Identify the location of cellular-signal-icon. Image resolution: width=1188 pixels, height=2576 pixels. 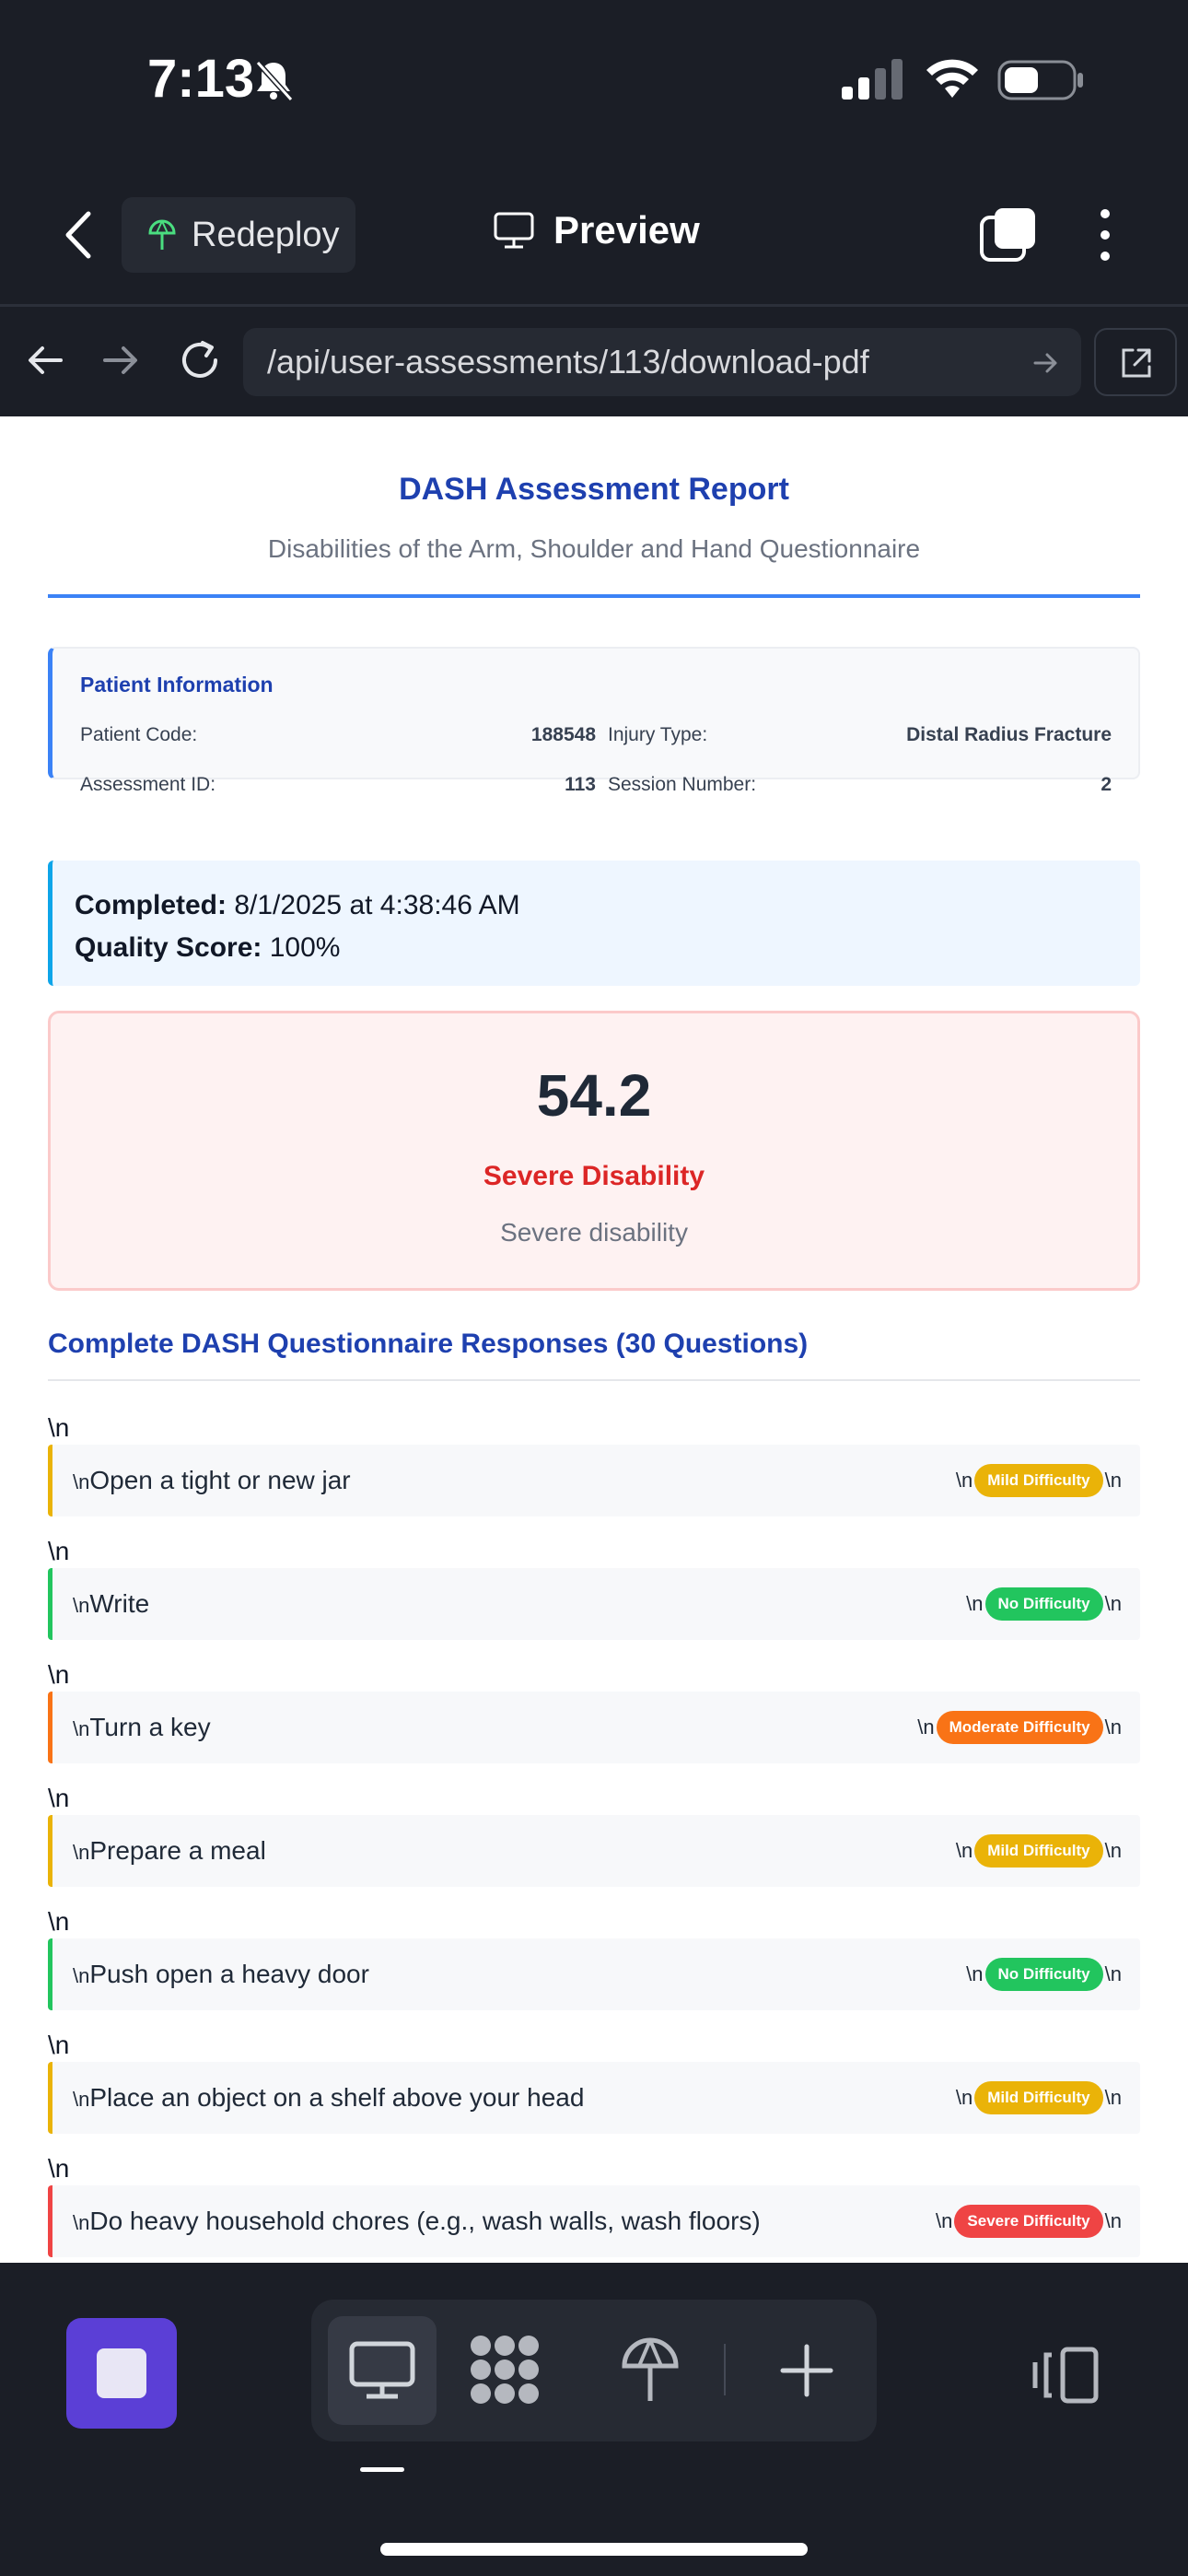
(872, 79).